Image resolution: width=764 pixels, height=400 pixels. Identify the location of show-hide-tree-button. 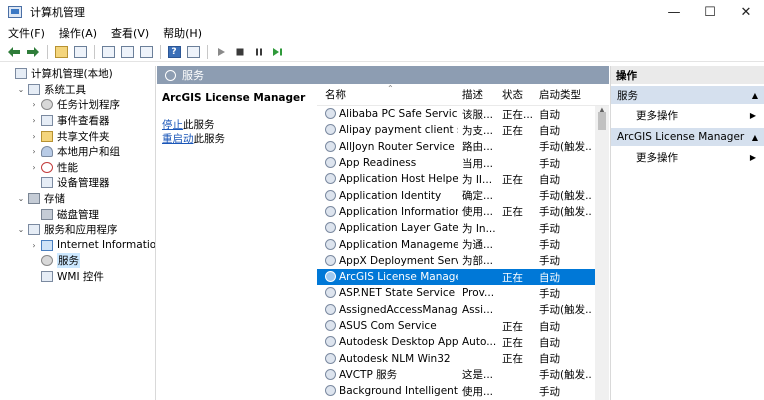
(80, 52).